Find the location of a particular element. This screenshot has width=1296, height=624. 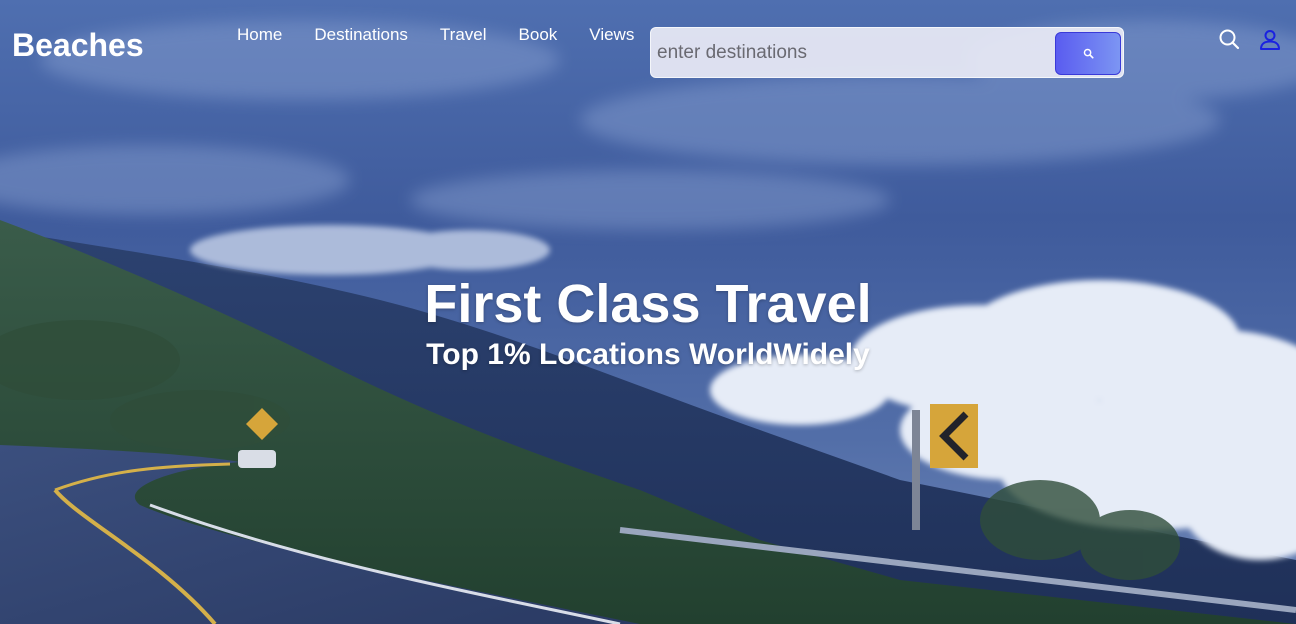

nav-destinations: Destinations is located at coordinates (361, 35).